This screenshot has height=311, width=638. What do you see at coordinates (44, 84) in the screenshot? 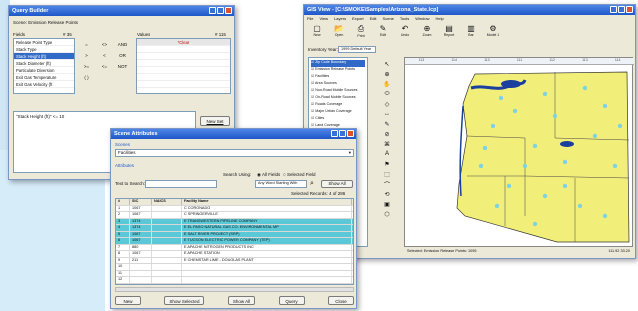
I see `field-item: Exit Gas Velocity (ft` at bounding box center [44, 84].